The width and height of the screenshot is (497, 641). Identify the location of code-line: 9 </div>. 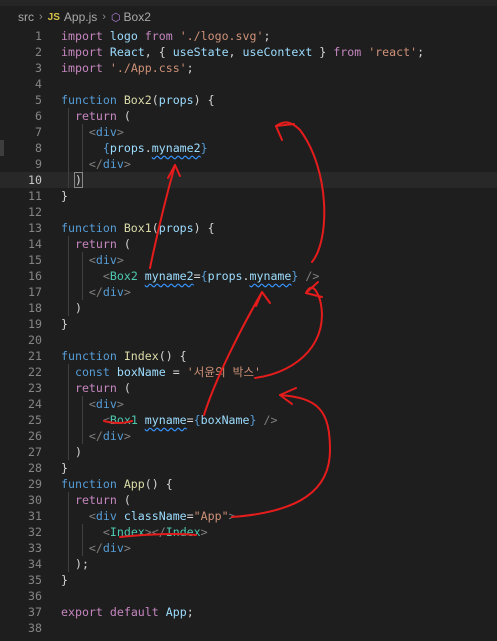
(83, 164).